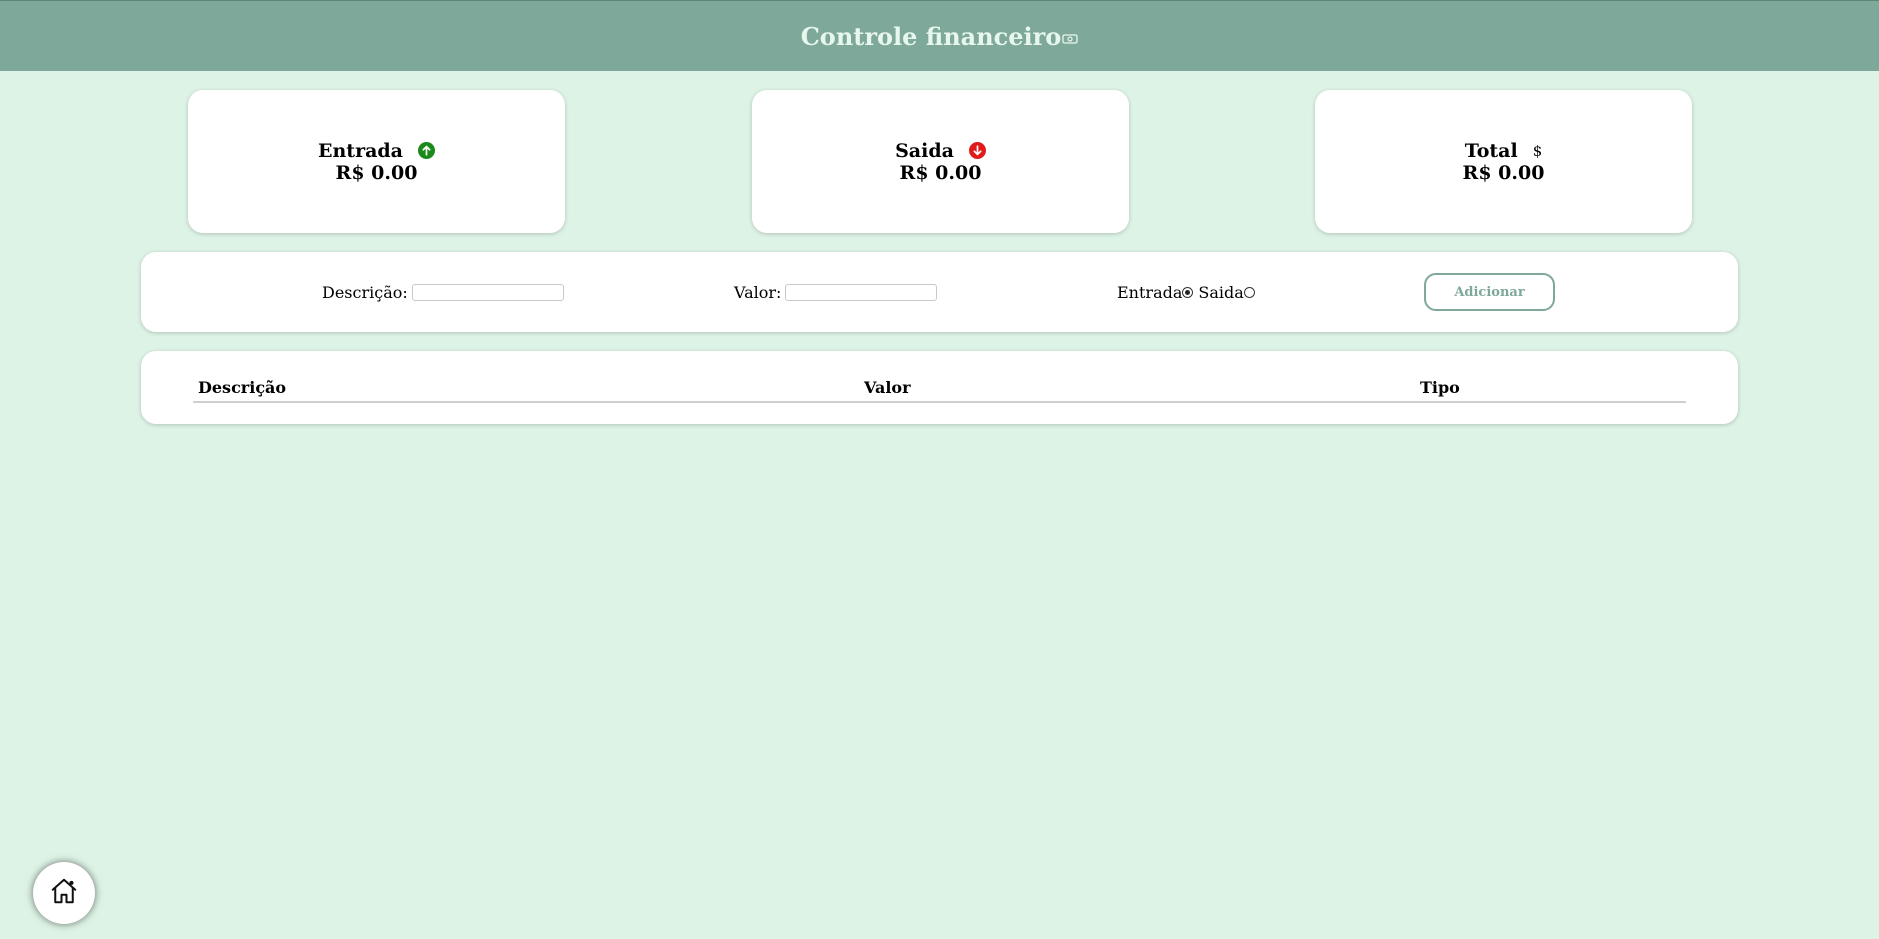  What do you see at coordinates (242, 387) in the screenshot?
I see `column-header-descricao: Descrição` at bounding box center [242, 387].